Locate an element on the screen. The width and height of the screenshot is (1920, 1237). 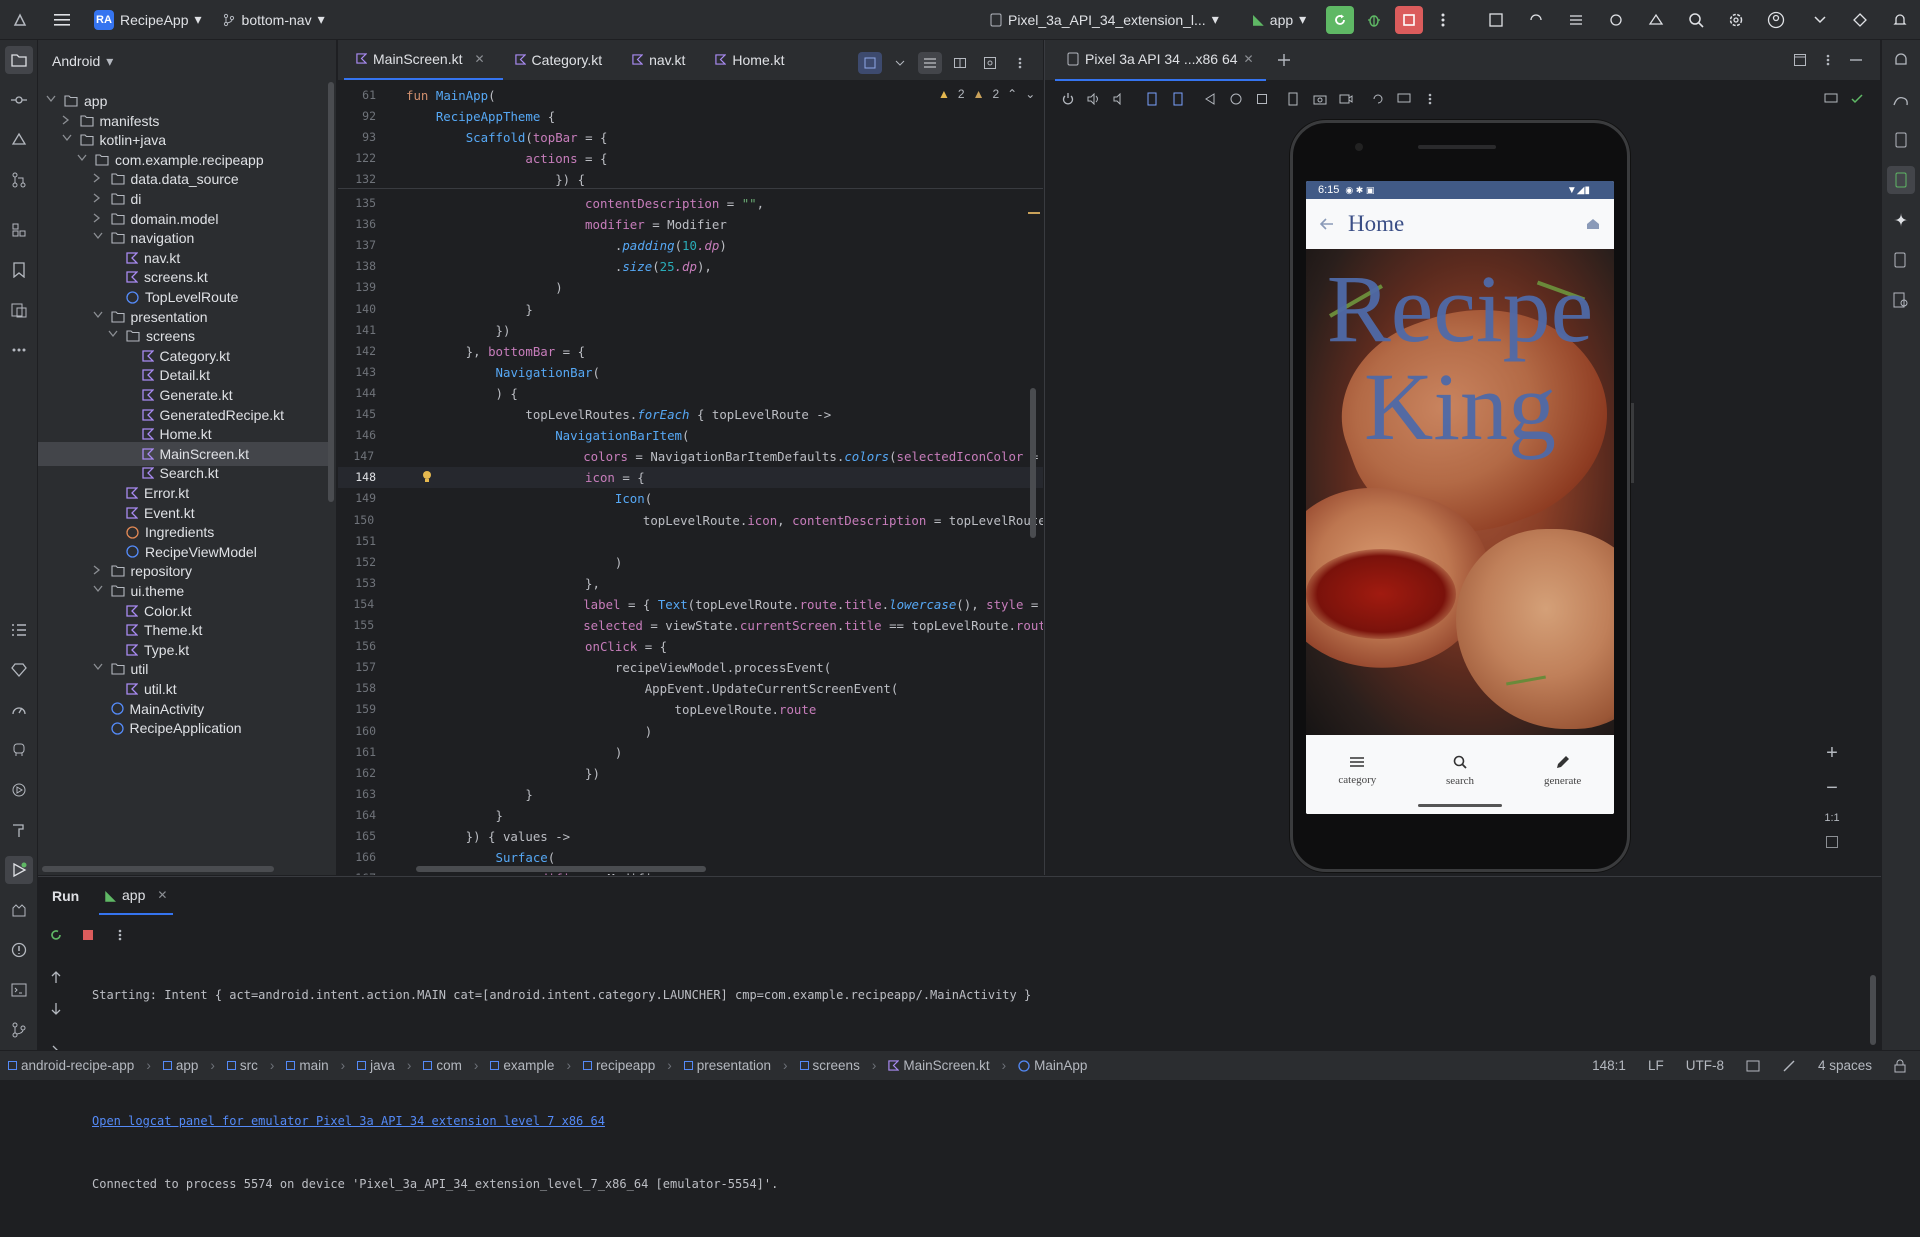
code-horizontal-scrollbar is located at coordinates (561, 869).